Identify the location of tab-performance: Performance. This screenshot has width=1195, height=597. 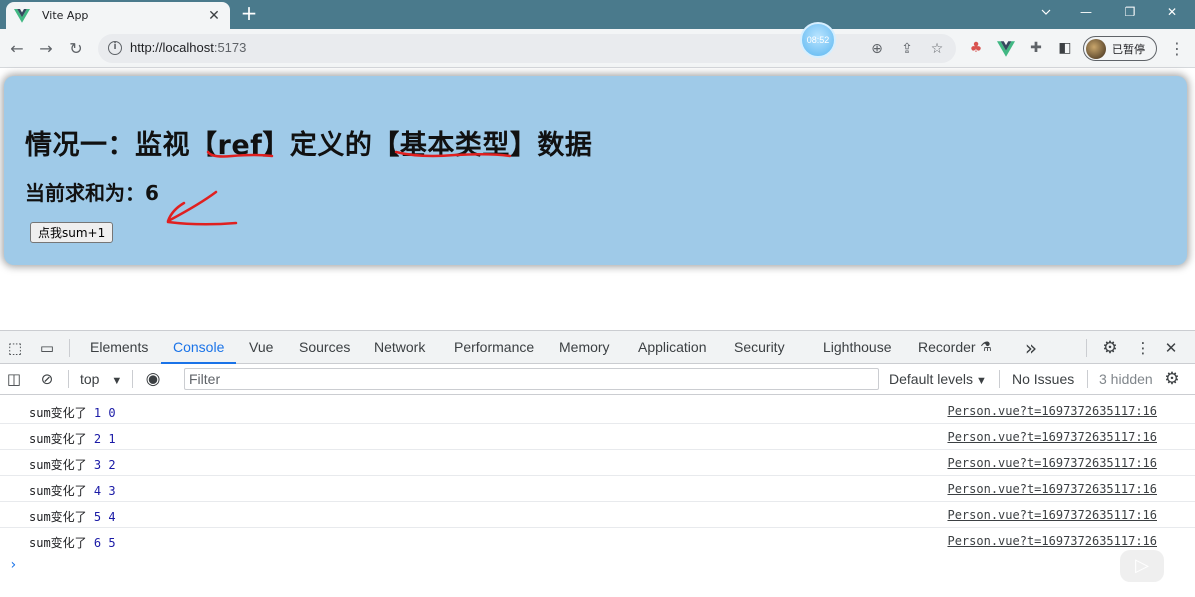
(494, 347).